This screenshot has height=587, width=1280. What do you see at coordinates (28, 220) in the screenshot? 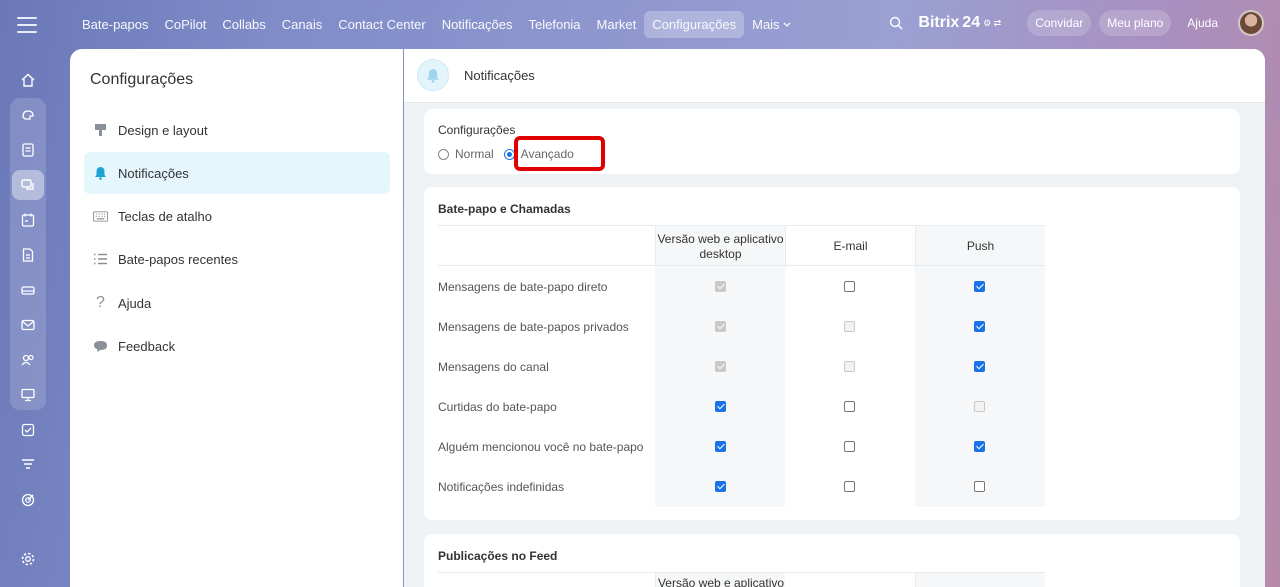
I see `calendar-icon` at bounding box center [28, 220].